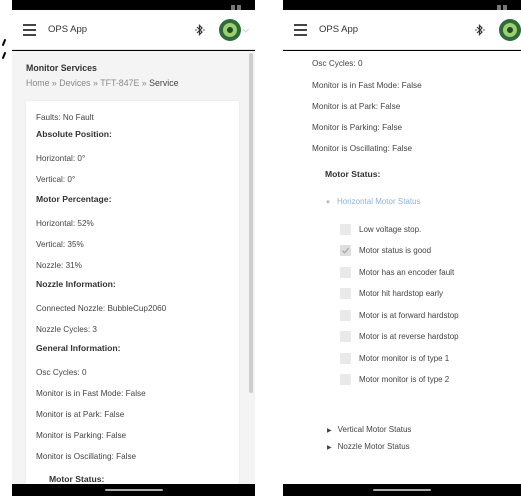  I want to click on horizontal-motor-status-toggle: ▼ Horizontal Motor Status, so click(373, 201).